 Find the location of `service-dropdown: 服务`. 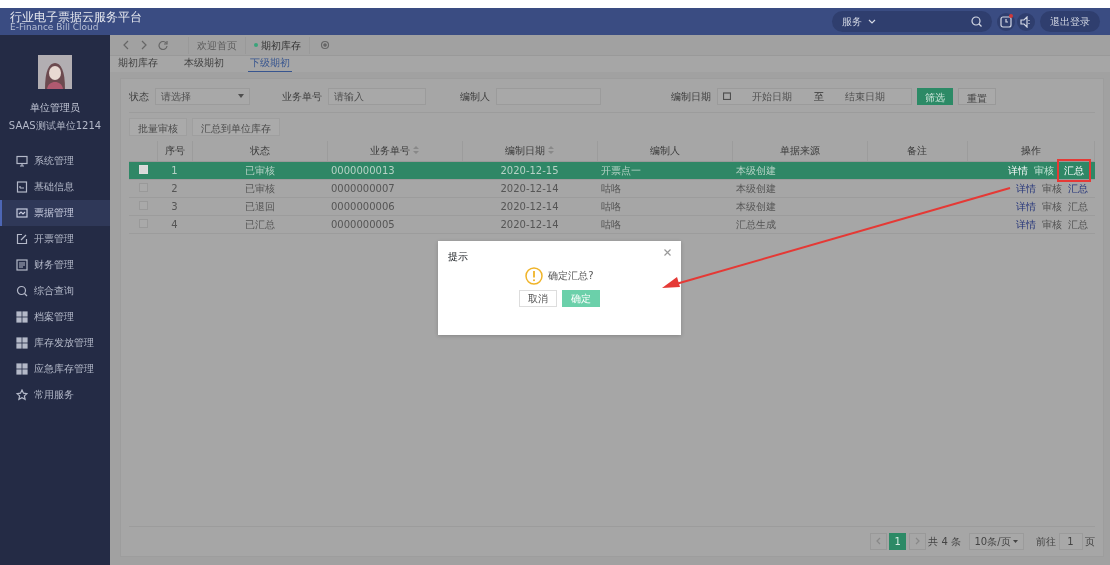

service-dropdown: 服务 is located at coordinates (858, 21).